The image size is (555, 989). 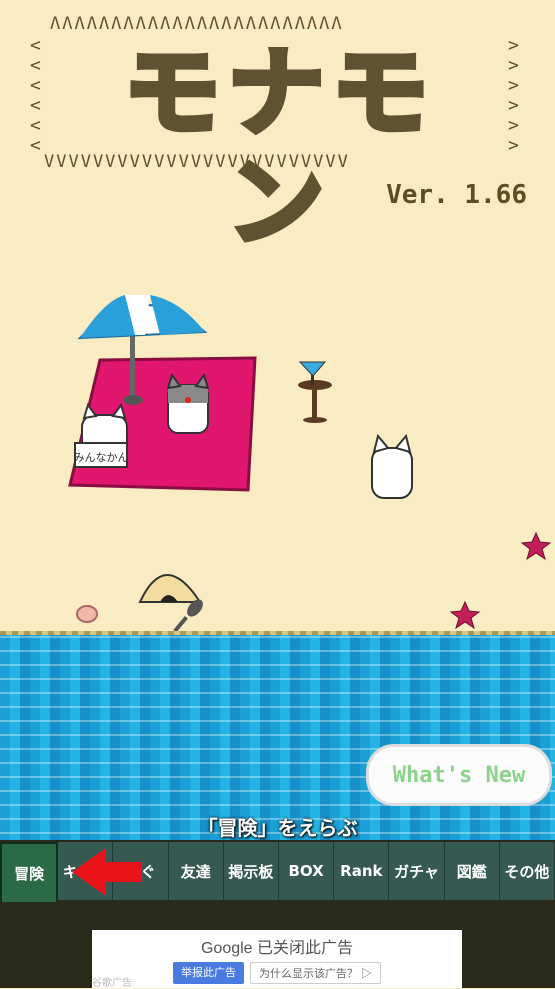 I want to click on nav-item-box: BOX, so click(x=307, y=871).